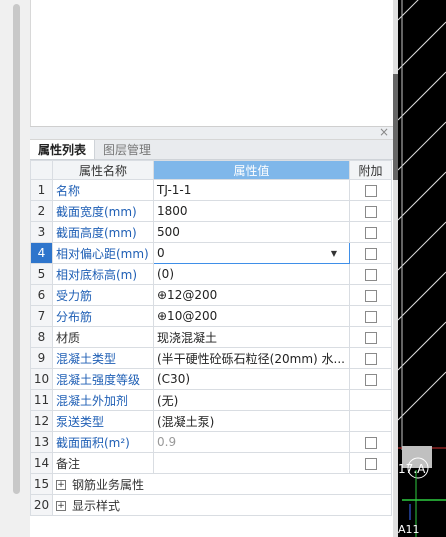 This screenshot has width=446, height=537. I want to click on row-name: 混凝土类型, so click(103, 358).